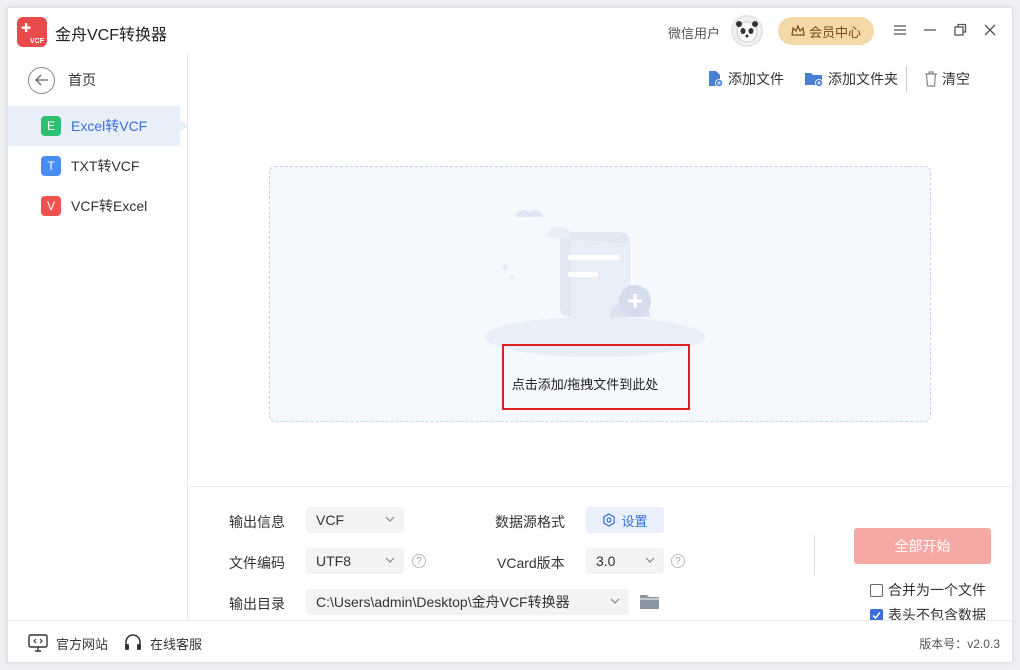 This screenshot has width=1020, height=670. Describe the element at coordinates (530, 522) in the screenshot. I see `source-format-label: 数据源格式` at that location.